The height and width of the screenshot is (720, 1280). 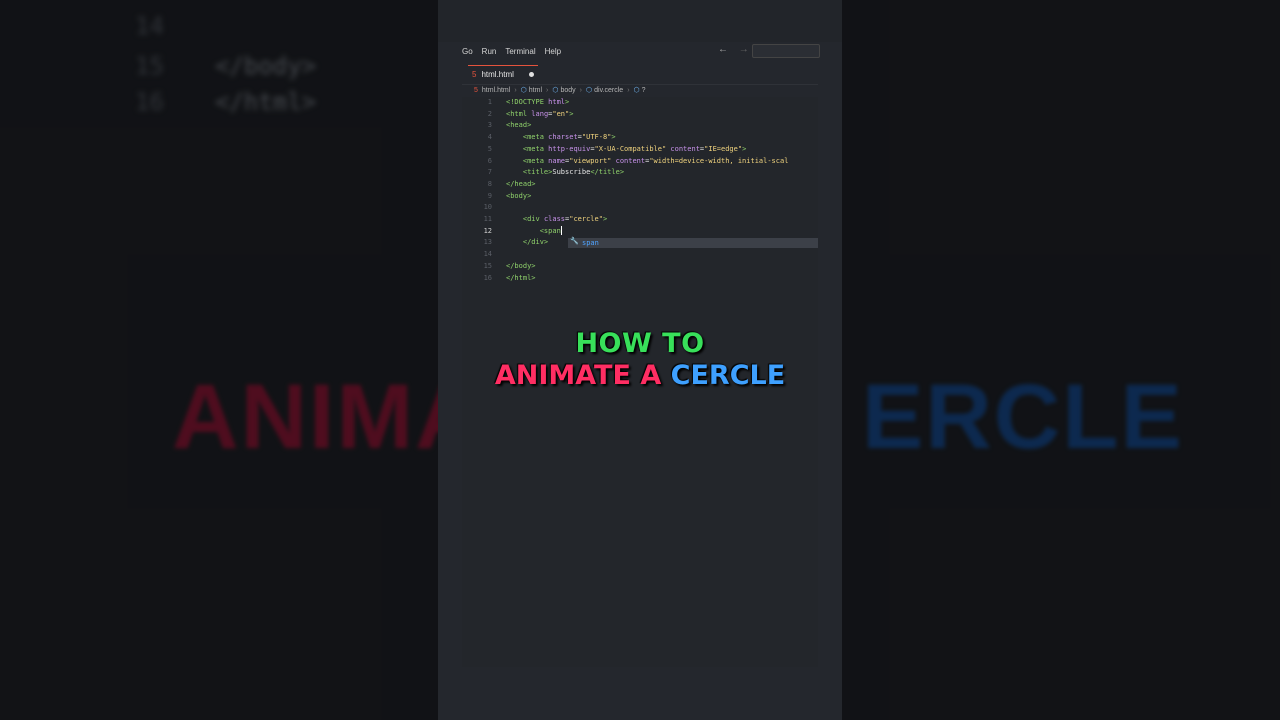 I want to click on autocomplete-suggestion: 🔧 span, so click(x=693, y=243).